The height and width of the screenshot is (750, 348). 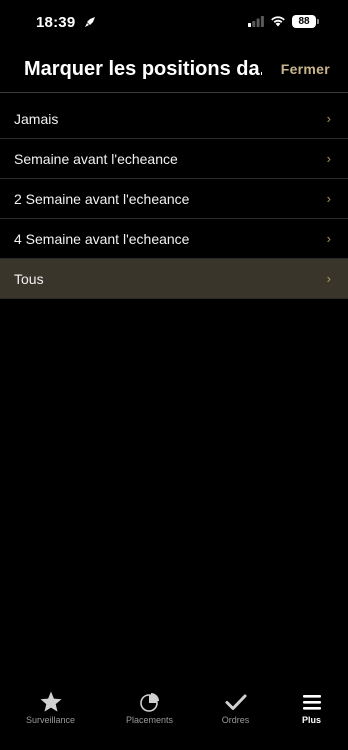 I want to click on option-row-four-weeks: 4 Semaine avant l'echeance ›, so click(x=174, y=239).